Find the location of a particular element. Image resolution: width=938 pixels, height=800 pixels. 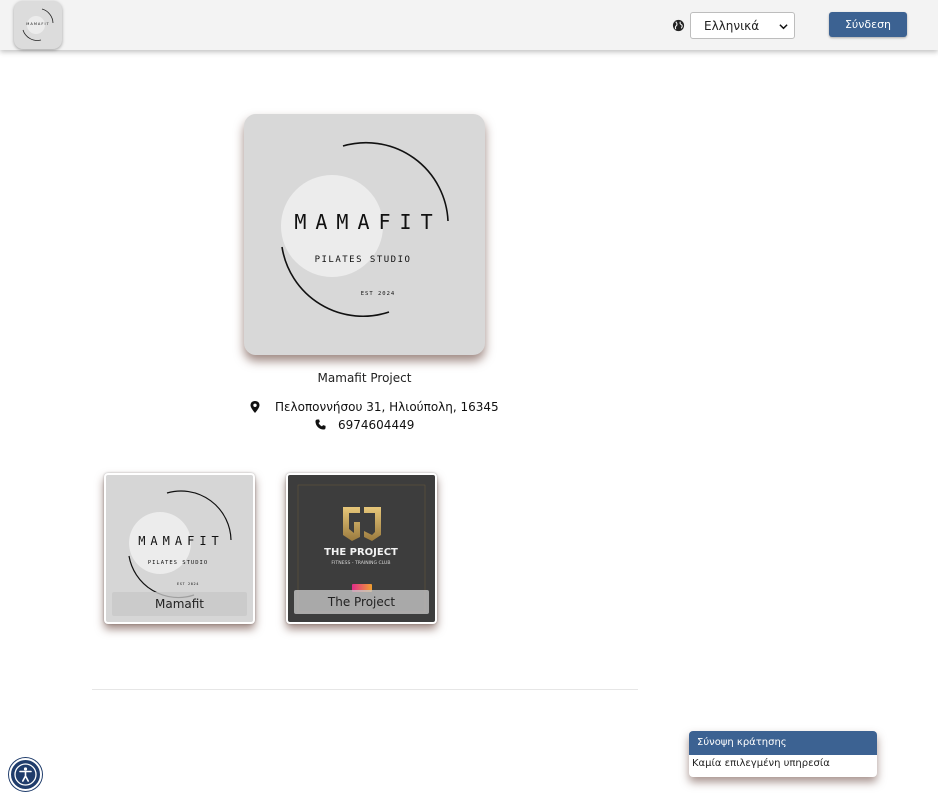

accessibility-icon is located at coordinates (25, 774).